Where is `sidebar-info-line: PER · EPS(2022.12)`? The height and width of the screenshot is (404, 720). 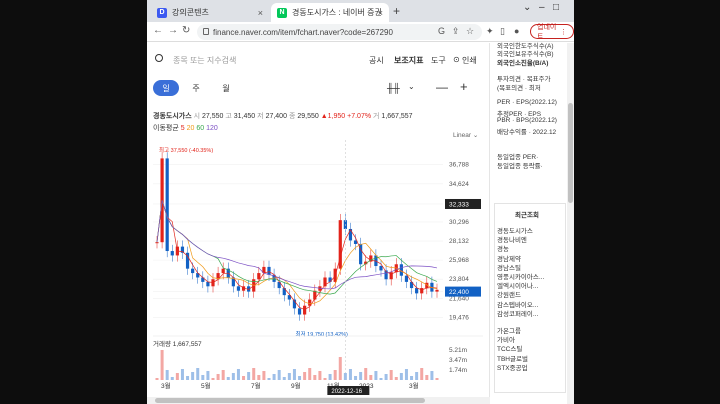
sidebar-info-line: PER · EPS(2022.12) is located at coordinates (527, 102).